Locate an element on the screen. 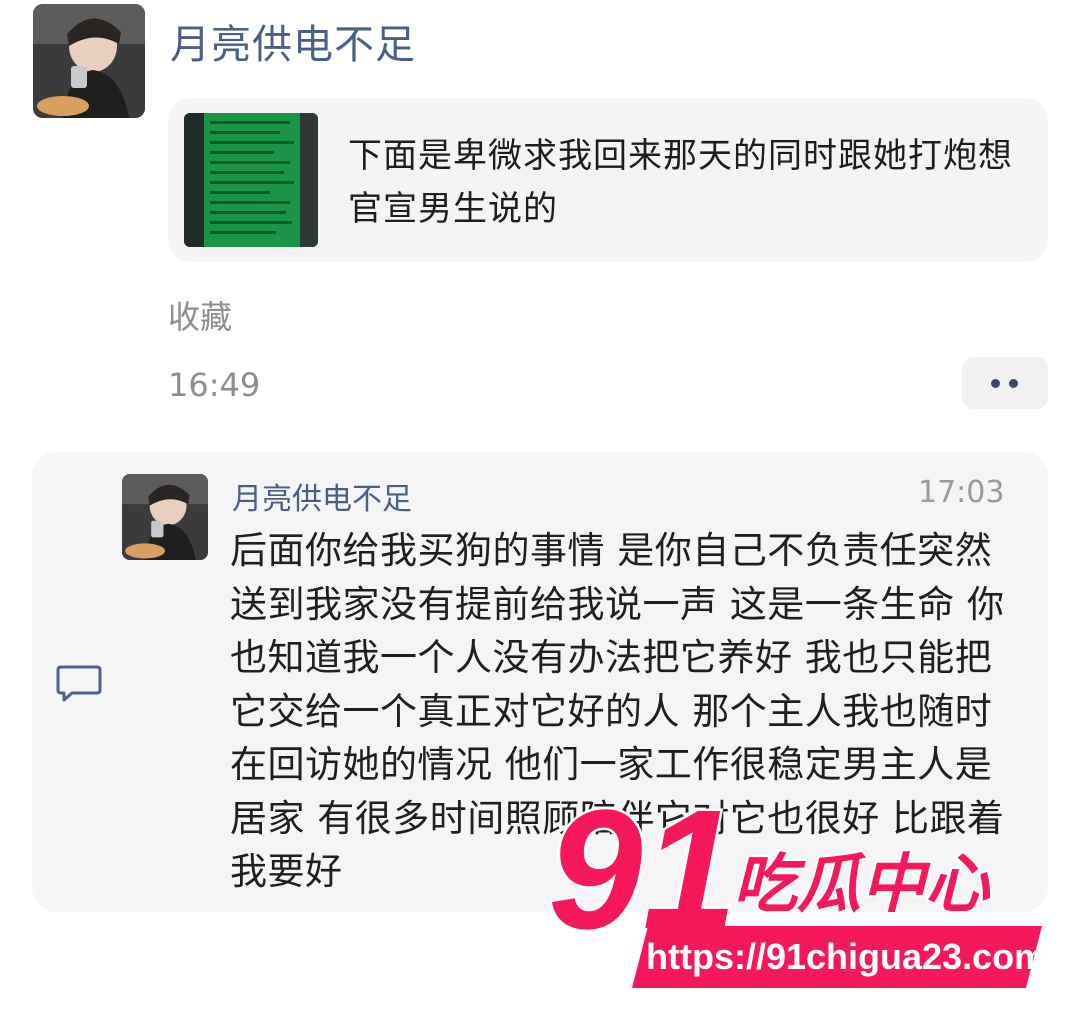 This screenshot has height=1016, width=1080. chat-log-thumbnail is located at coordinates (251, 180).